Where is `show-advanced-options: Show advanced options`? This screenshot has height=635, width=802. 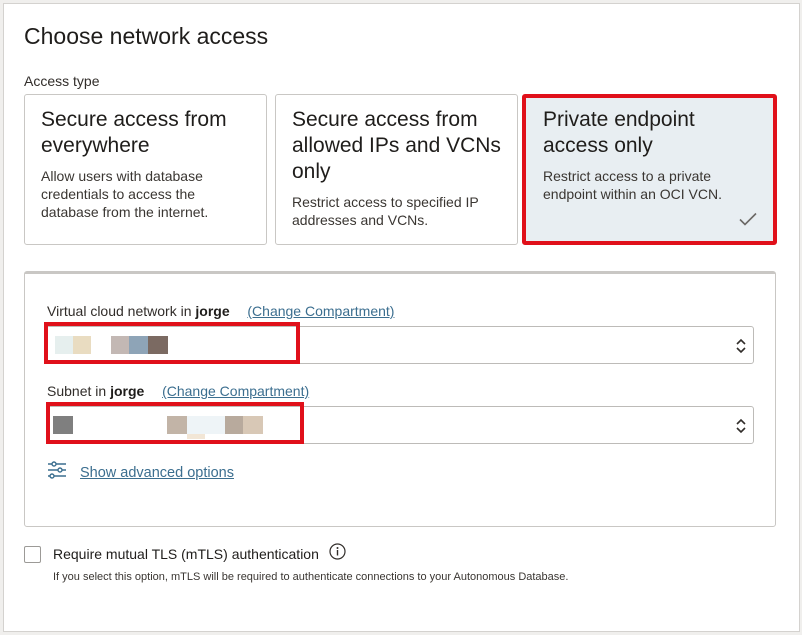
show-advanced-options: Show advanced options is located at coordinates (140, 472).